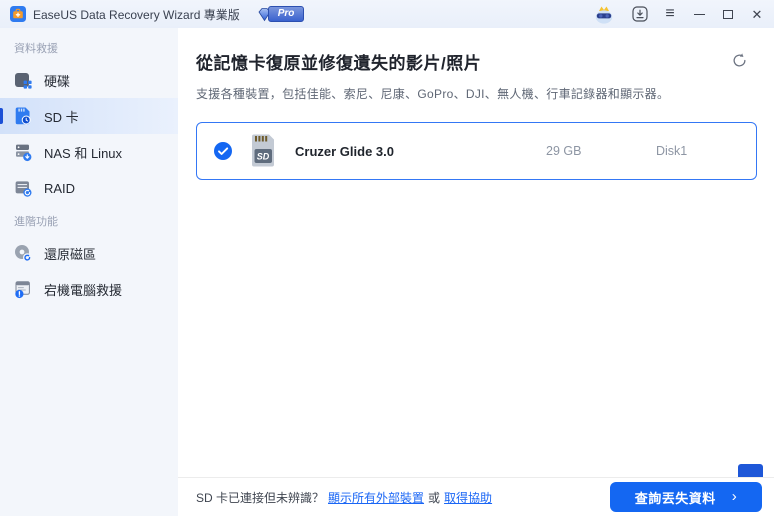  Describe the element at coordinates (734, 496) in the screenshot. I see `chevron-right-icon: ›` at that location.